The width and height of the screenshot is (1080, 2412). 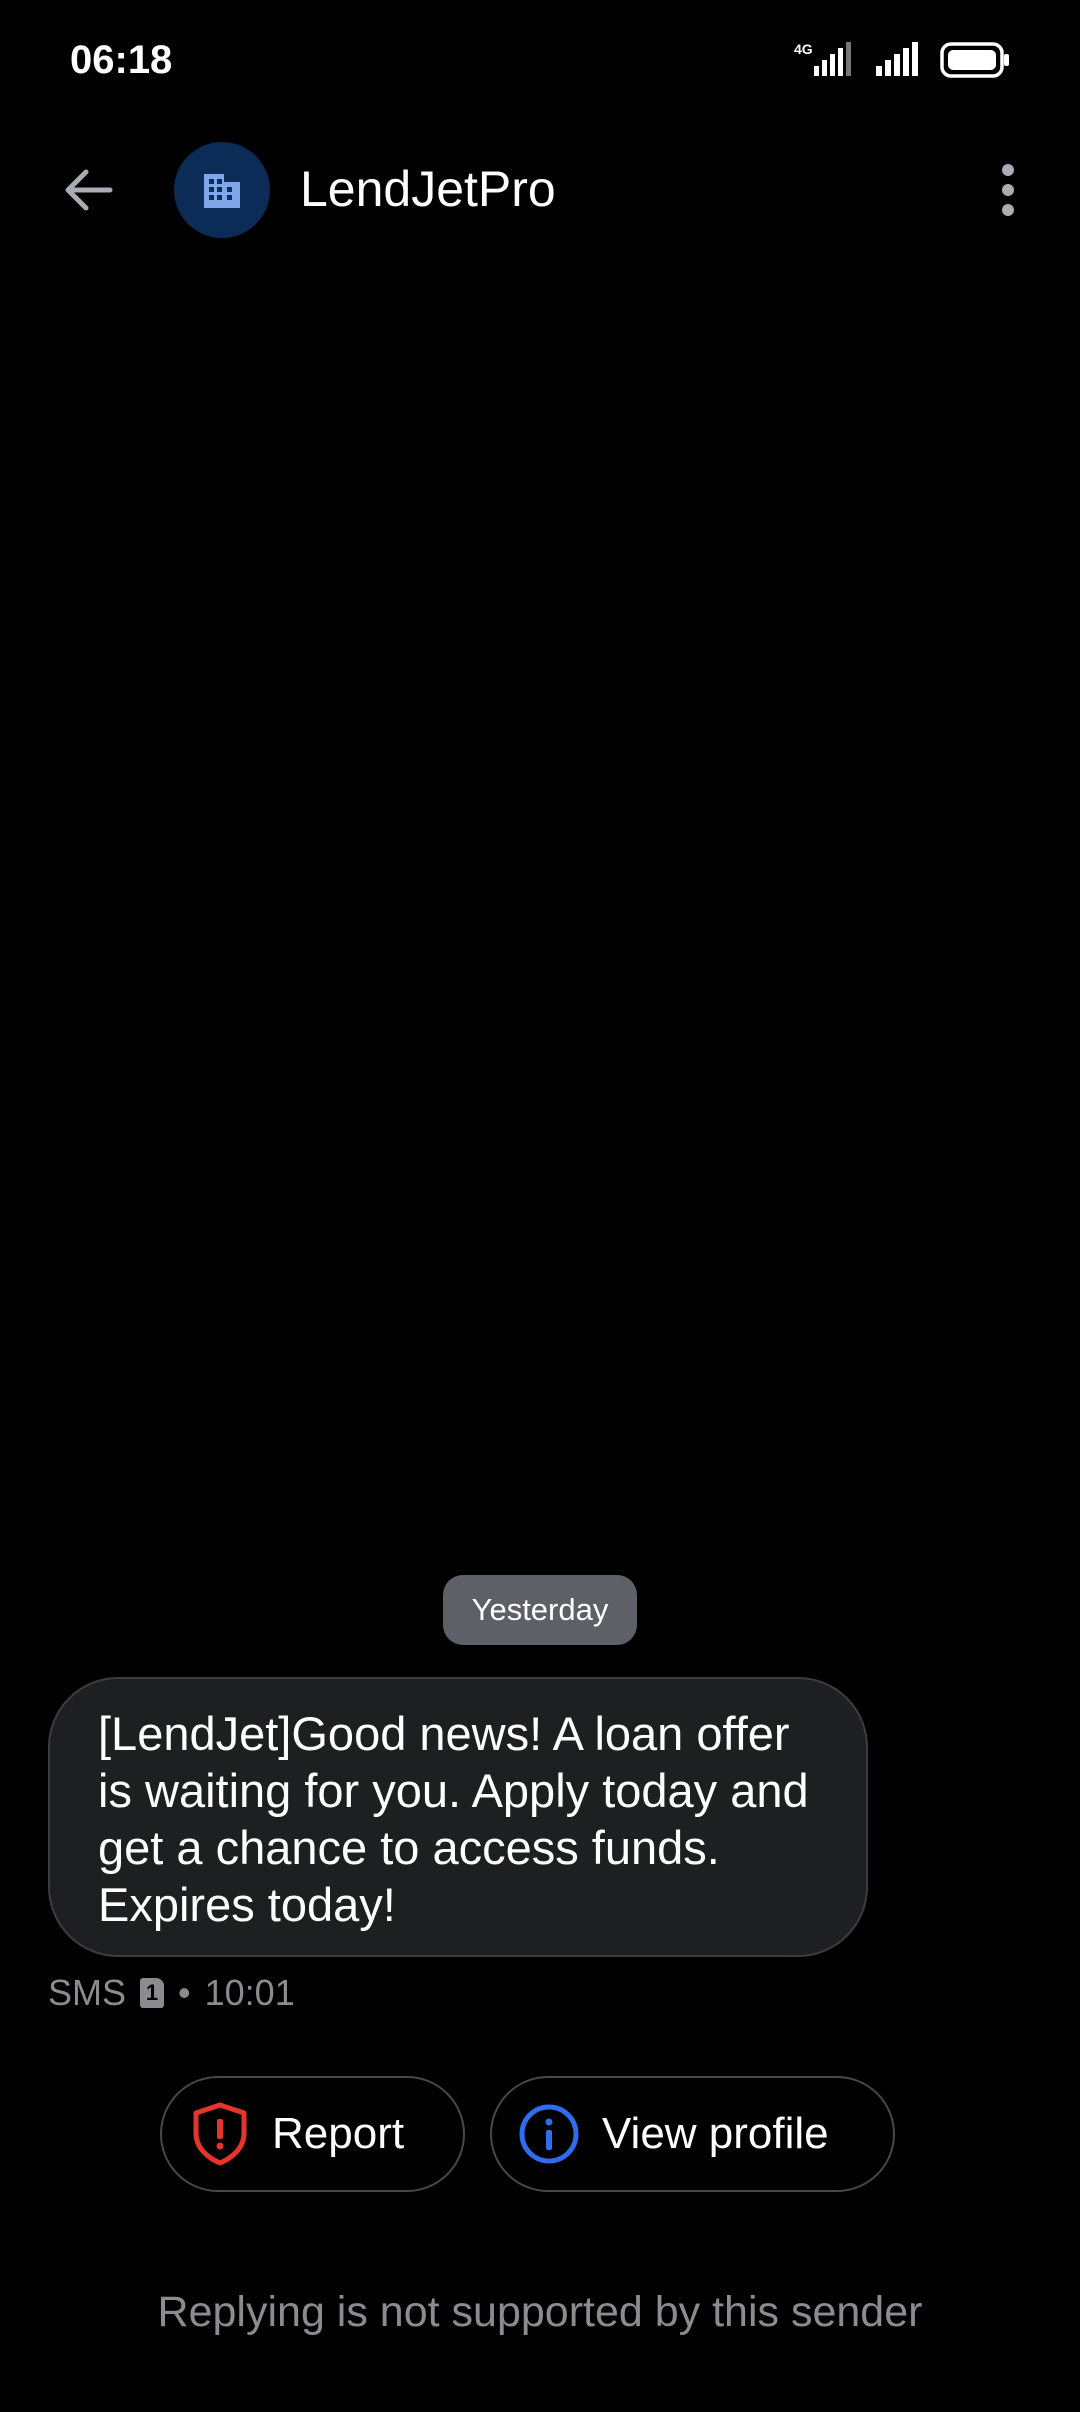 What do you see at coordinates (171, 1993) in the screenshot?
I see `message-meta: SMS 1 • 10:01` at bounding box center [171, 1993].